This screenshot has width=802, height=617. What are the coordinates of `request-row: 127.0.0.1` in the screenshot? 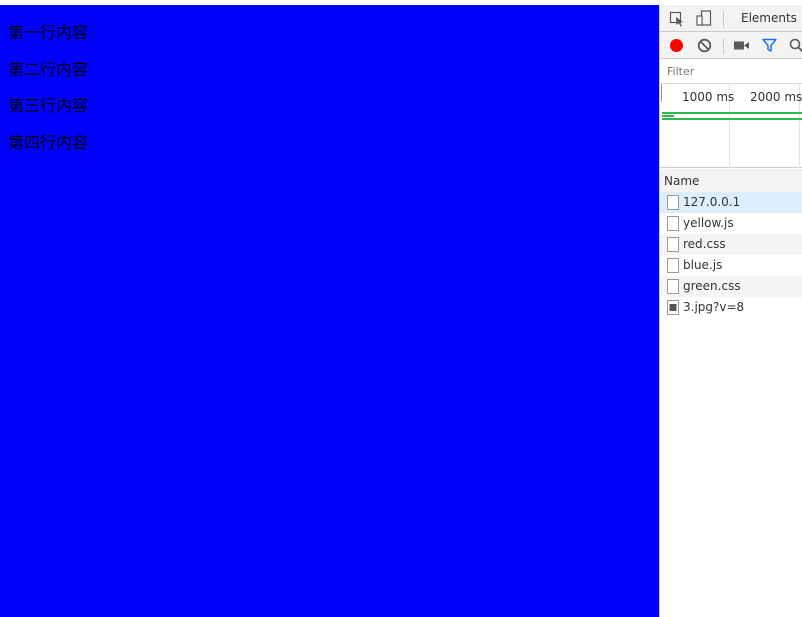 It's located at (731, 202).